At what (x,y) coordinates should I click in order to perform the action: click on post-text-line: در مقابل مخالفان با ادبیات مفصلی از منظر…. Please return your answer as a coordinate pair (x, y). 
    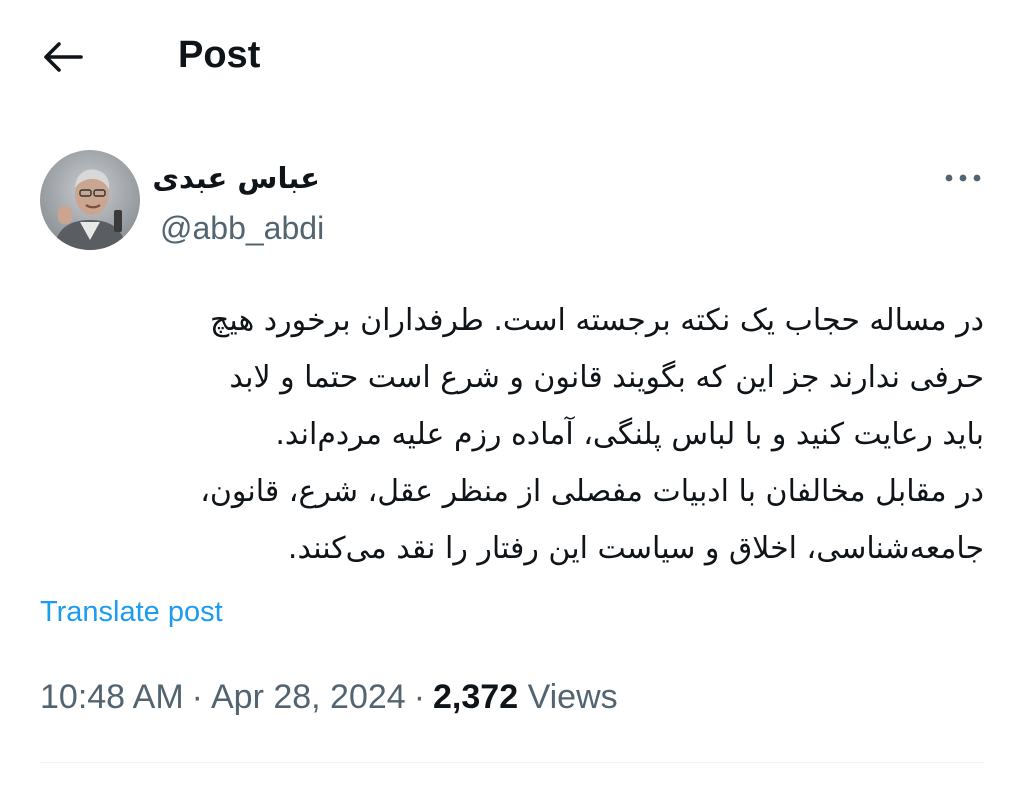
    Looking at the image, I should click on (592, 491).